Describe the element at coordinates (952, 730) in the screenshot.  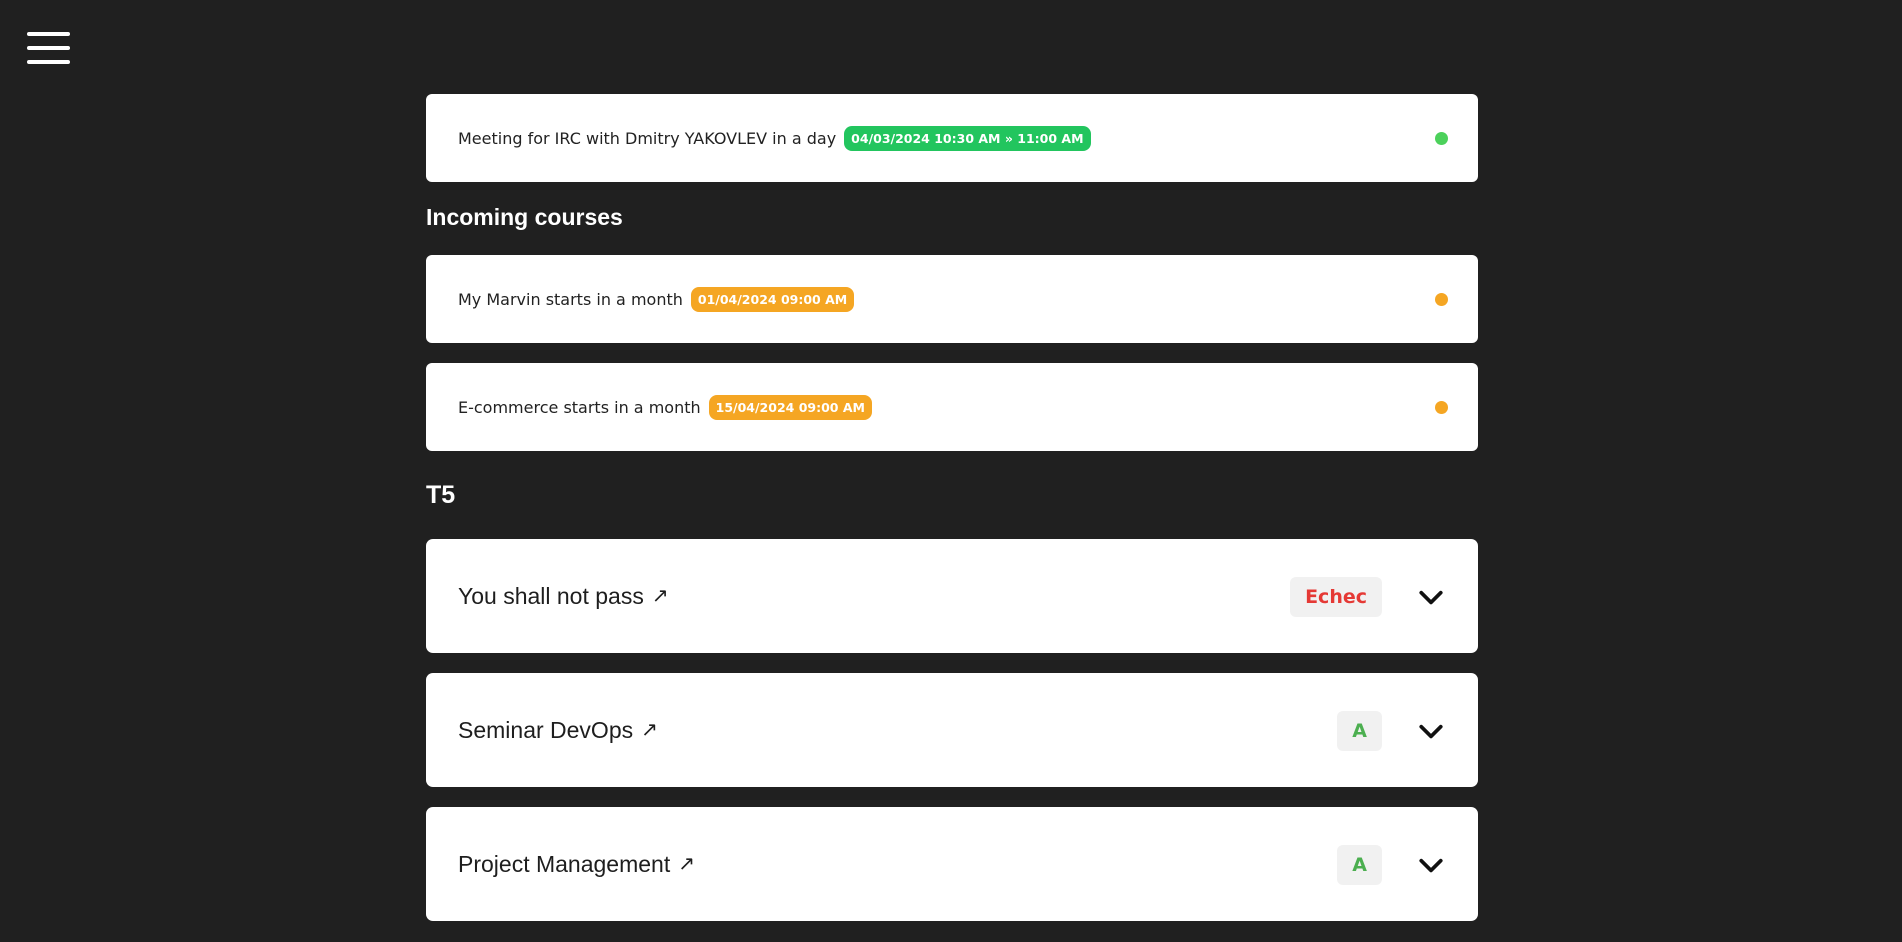
I see `module-card-seminar-devops: Seminar DevOps ↗ A` at that location.